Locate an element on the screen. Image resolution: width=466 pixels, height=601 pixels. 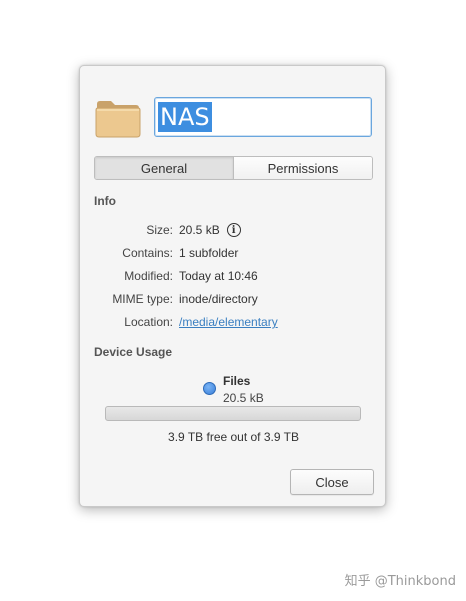
info-value: /media/elementary is located at coordinates (228, 322).